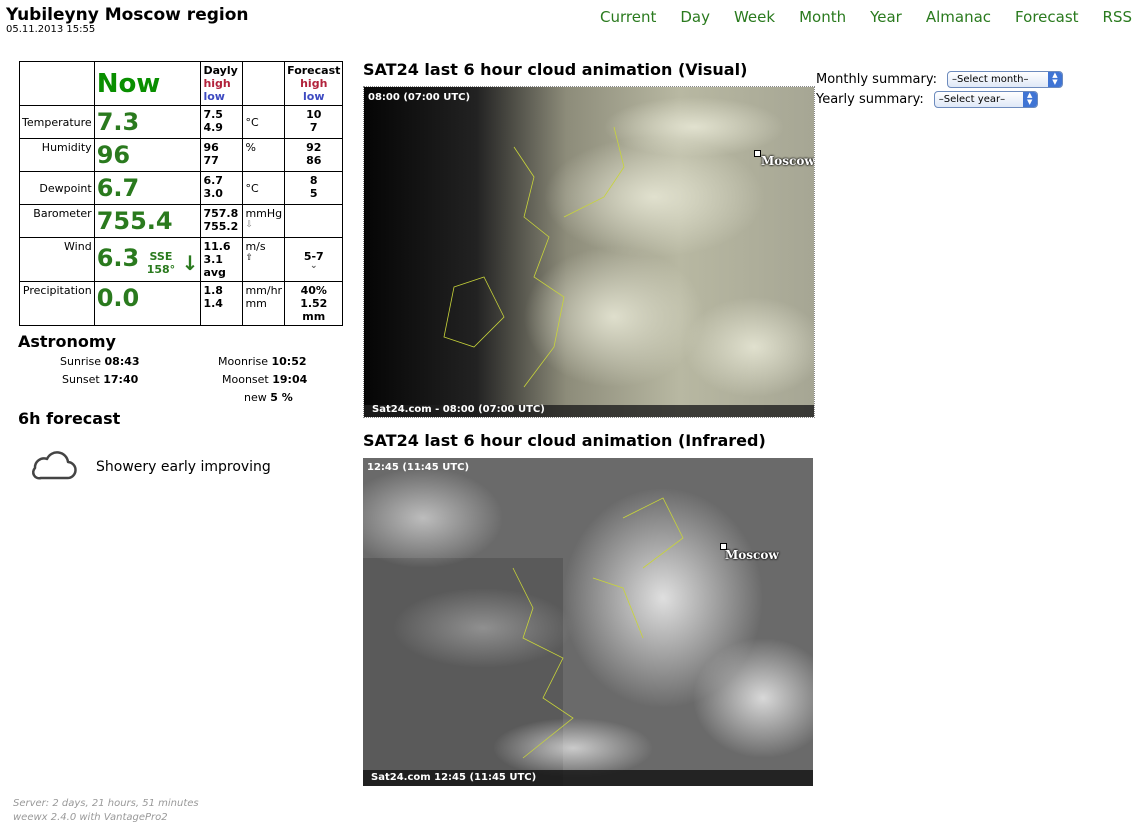  What do you see at coordinates (454, 777) in the screenshot?
I see `sat-ir-credit: Sat24.com 12:45 (11:45 UTC)` at bounding box center [454, 777].